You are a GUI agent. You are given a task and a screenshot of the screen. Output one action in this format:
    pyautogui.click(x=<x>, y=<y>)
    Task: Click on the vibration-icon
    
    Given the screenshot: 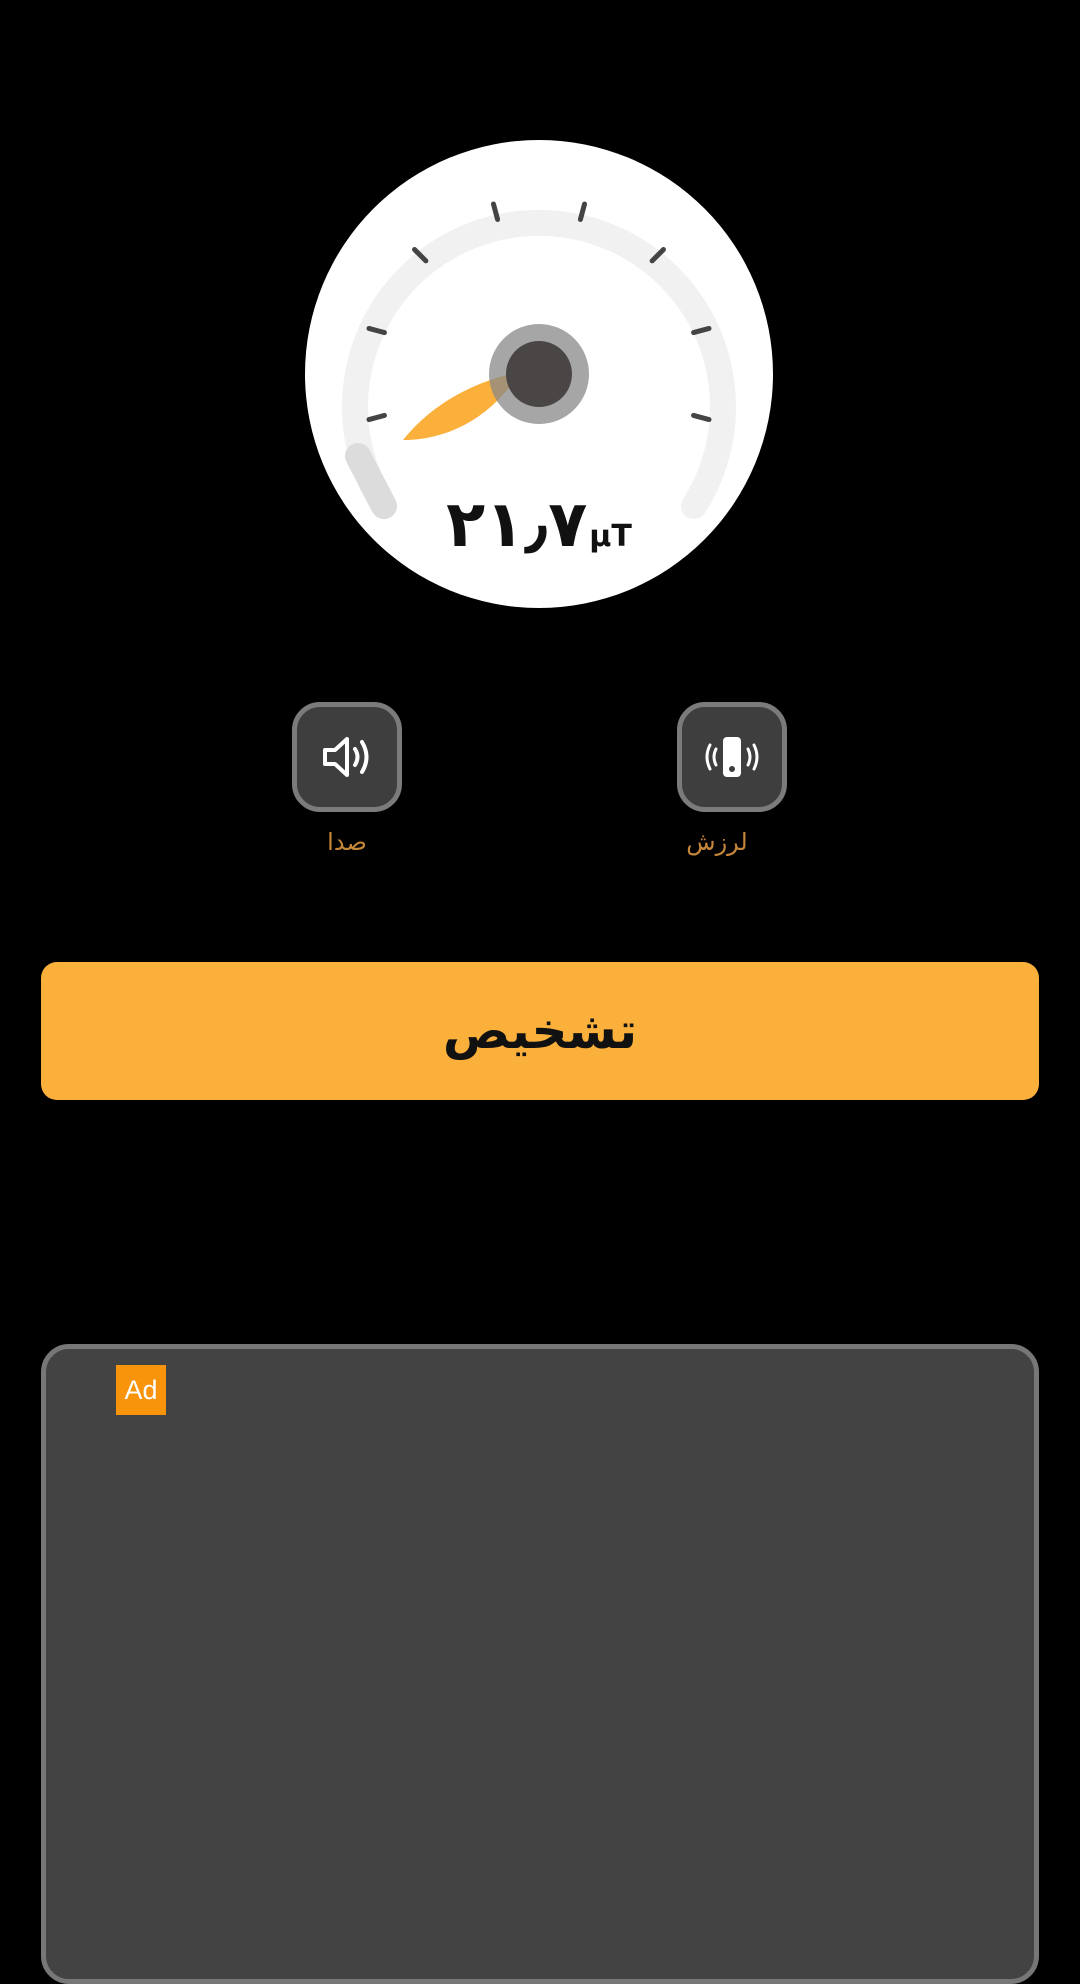 What is the action you would take?
    pyautogui.click(x=732, y=757)
    